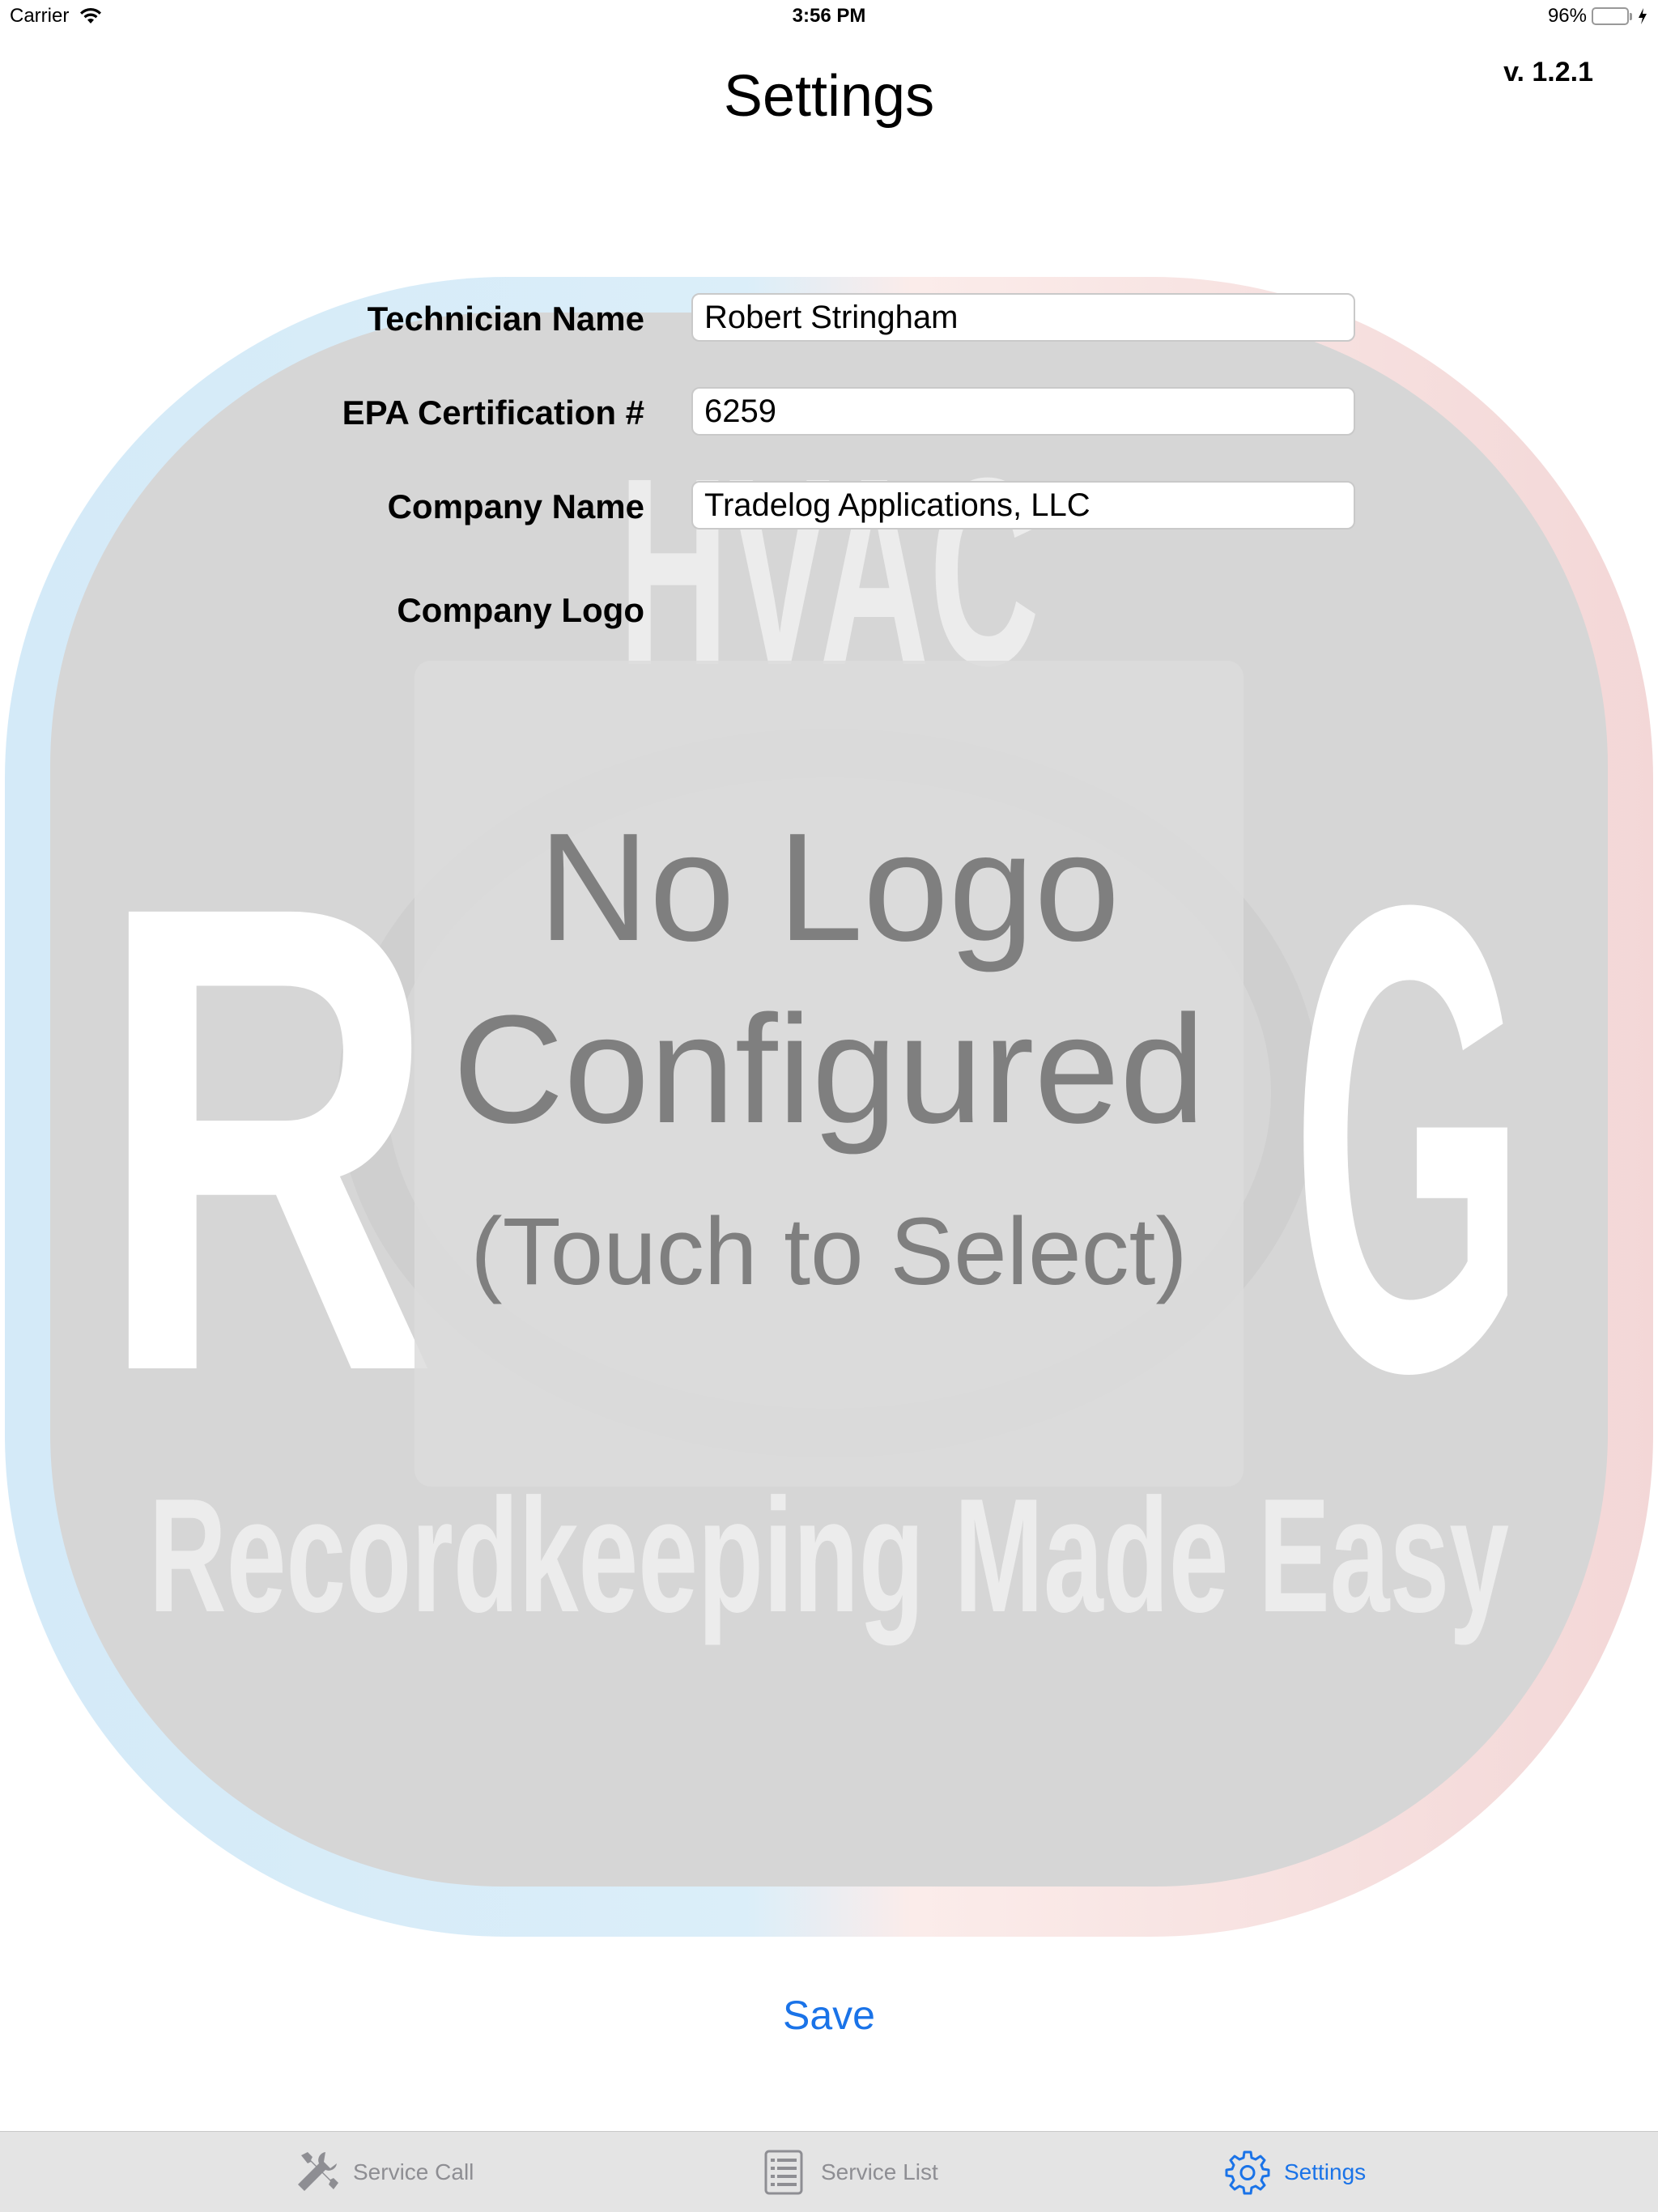 The height and width of the screenshot is (2212, 1658). I want to click on company-logo-row: Company Logo, so click(829, 609).